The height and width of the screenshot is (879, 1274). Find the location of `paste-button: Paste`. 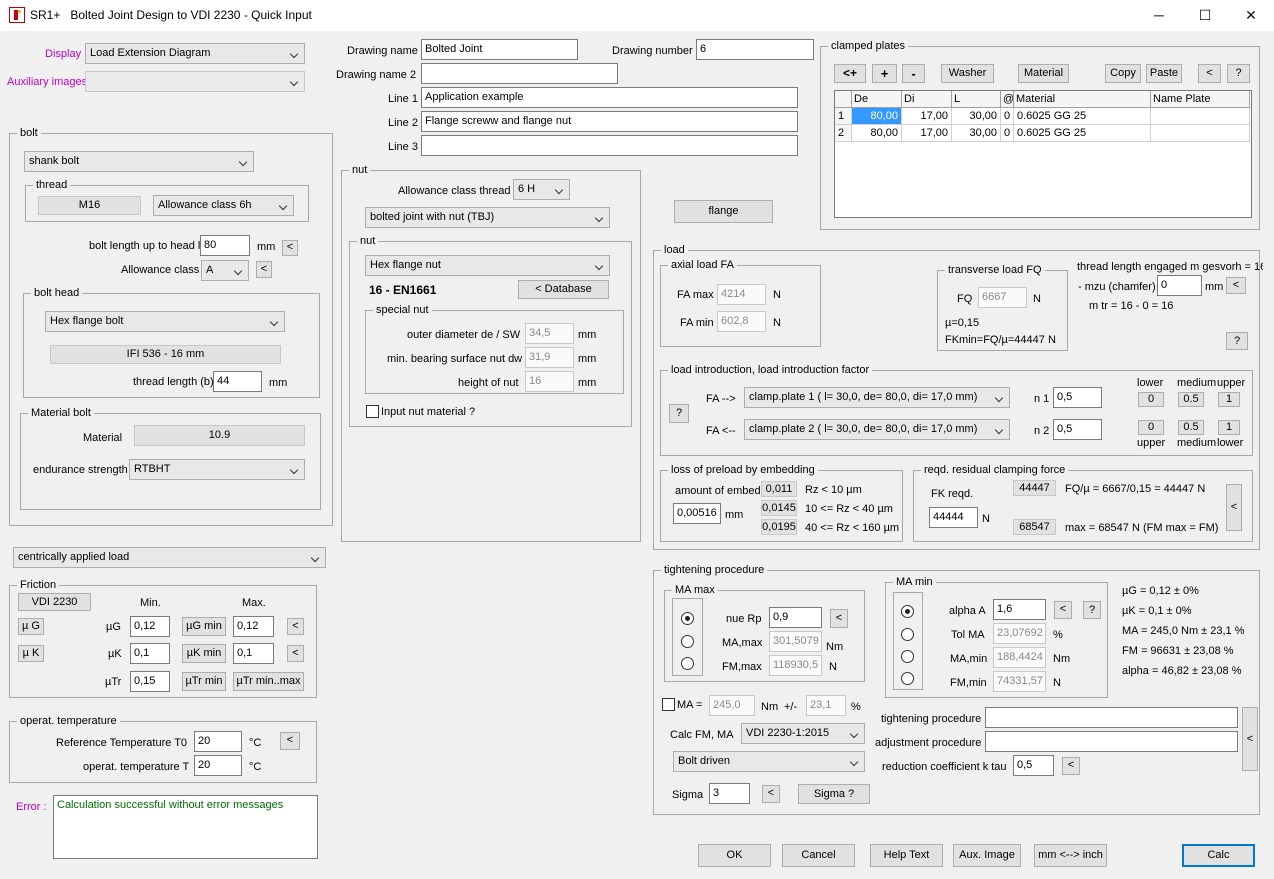

paste-button: Paste is located at coordinates (1164, 73).